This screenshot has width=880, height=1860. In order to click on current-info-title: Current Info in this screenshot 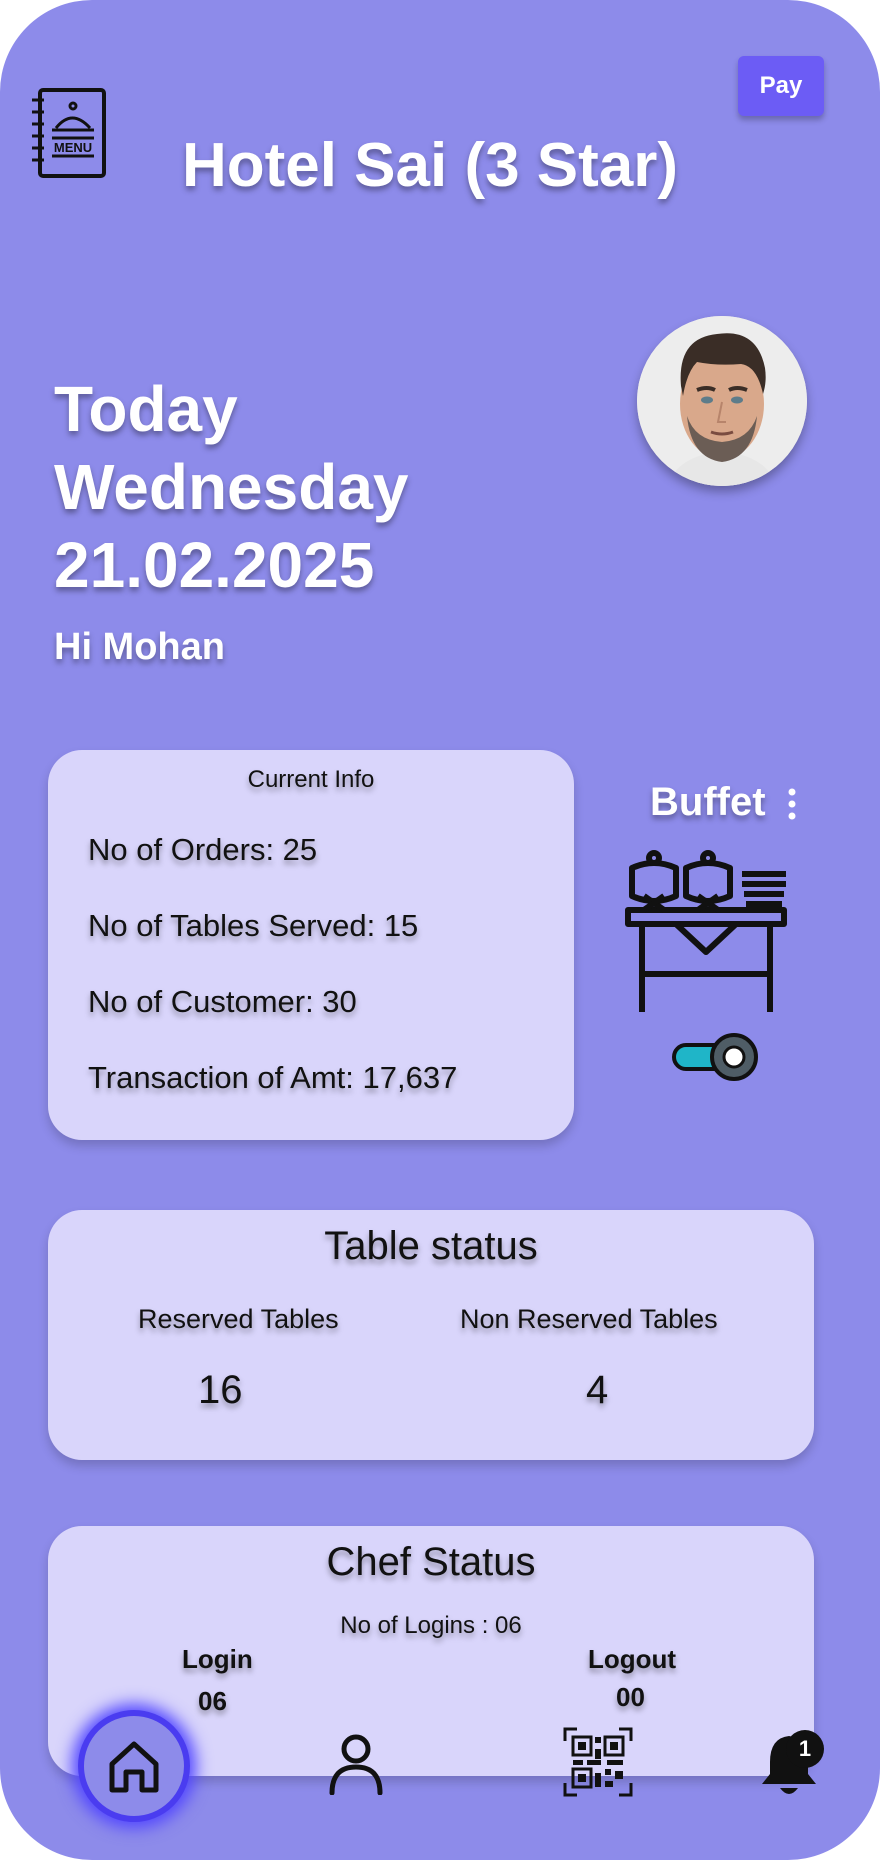, I will do `click(311, 779)`.